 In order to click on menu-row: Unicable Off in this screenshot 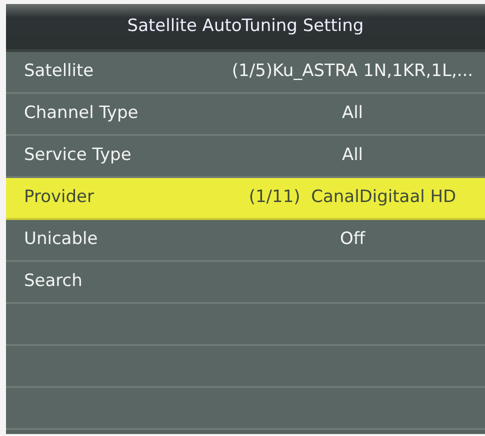, I will do `click(245, 241)`.